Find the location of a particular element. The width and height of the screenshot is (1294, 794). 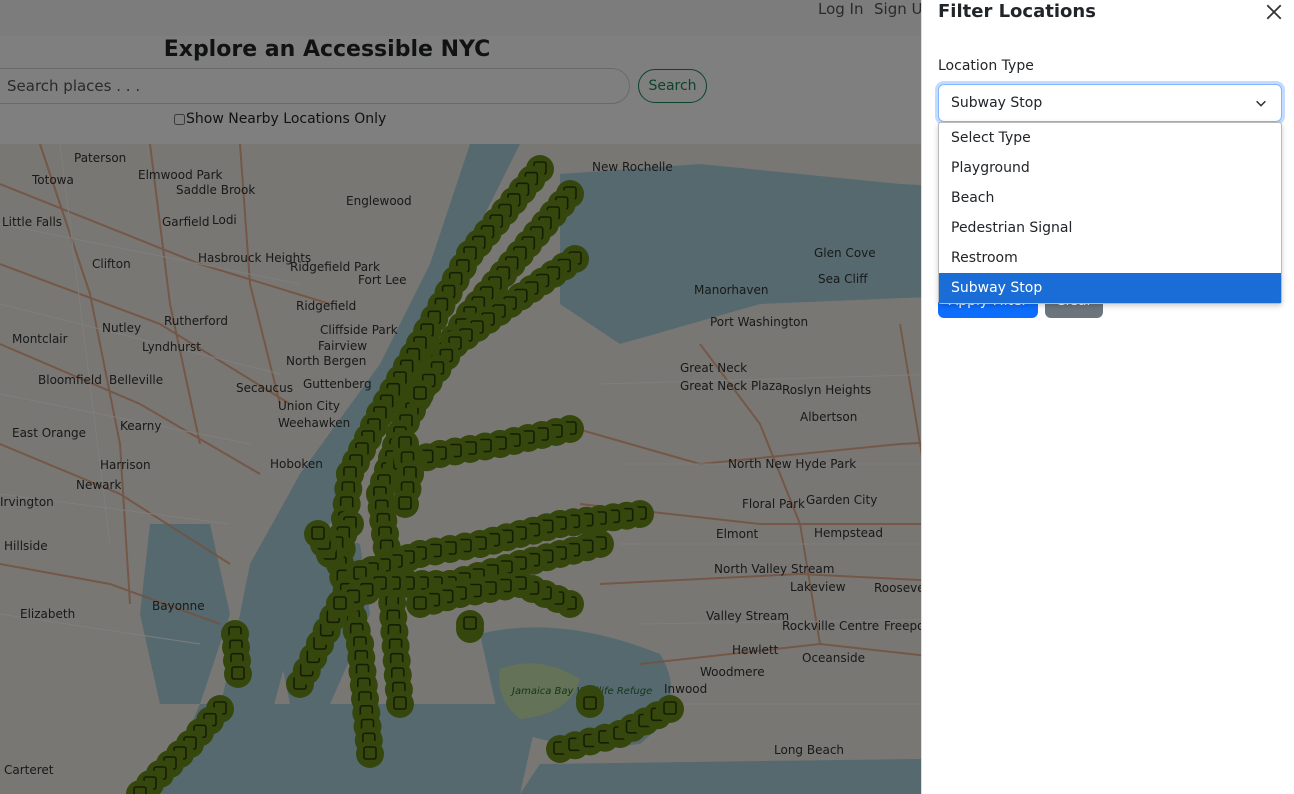

option-subway-stop: Subway Stop is located at coordinates (1110, 288).